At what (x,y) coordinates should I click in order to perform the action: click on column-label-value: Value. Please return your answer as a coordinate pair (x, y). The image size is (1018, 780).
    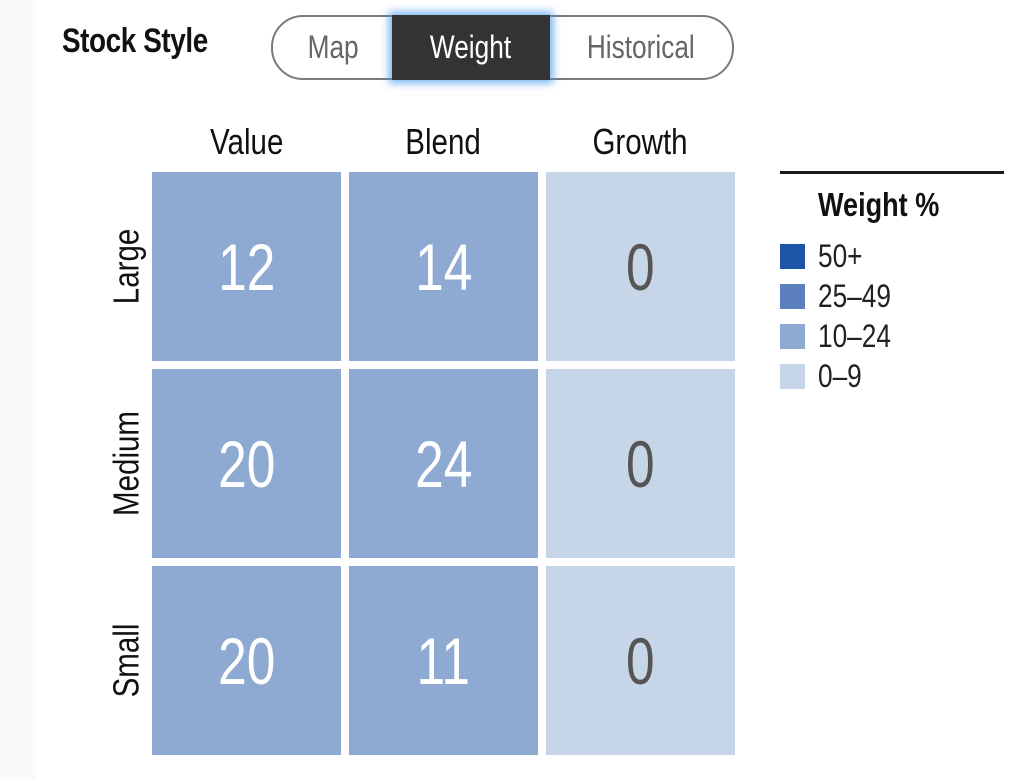
    Looking at the image, I should click on (246, 141).